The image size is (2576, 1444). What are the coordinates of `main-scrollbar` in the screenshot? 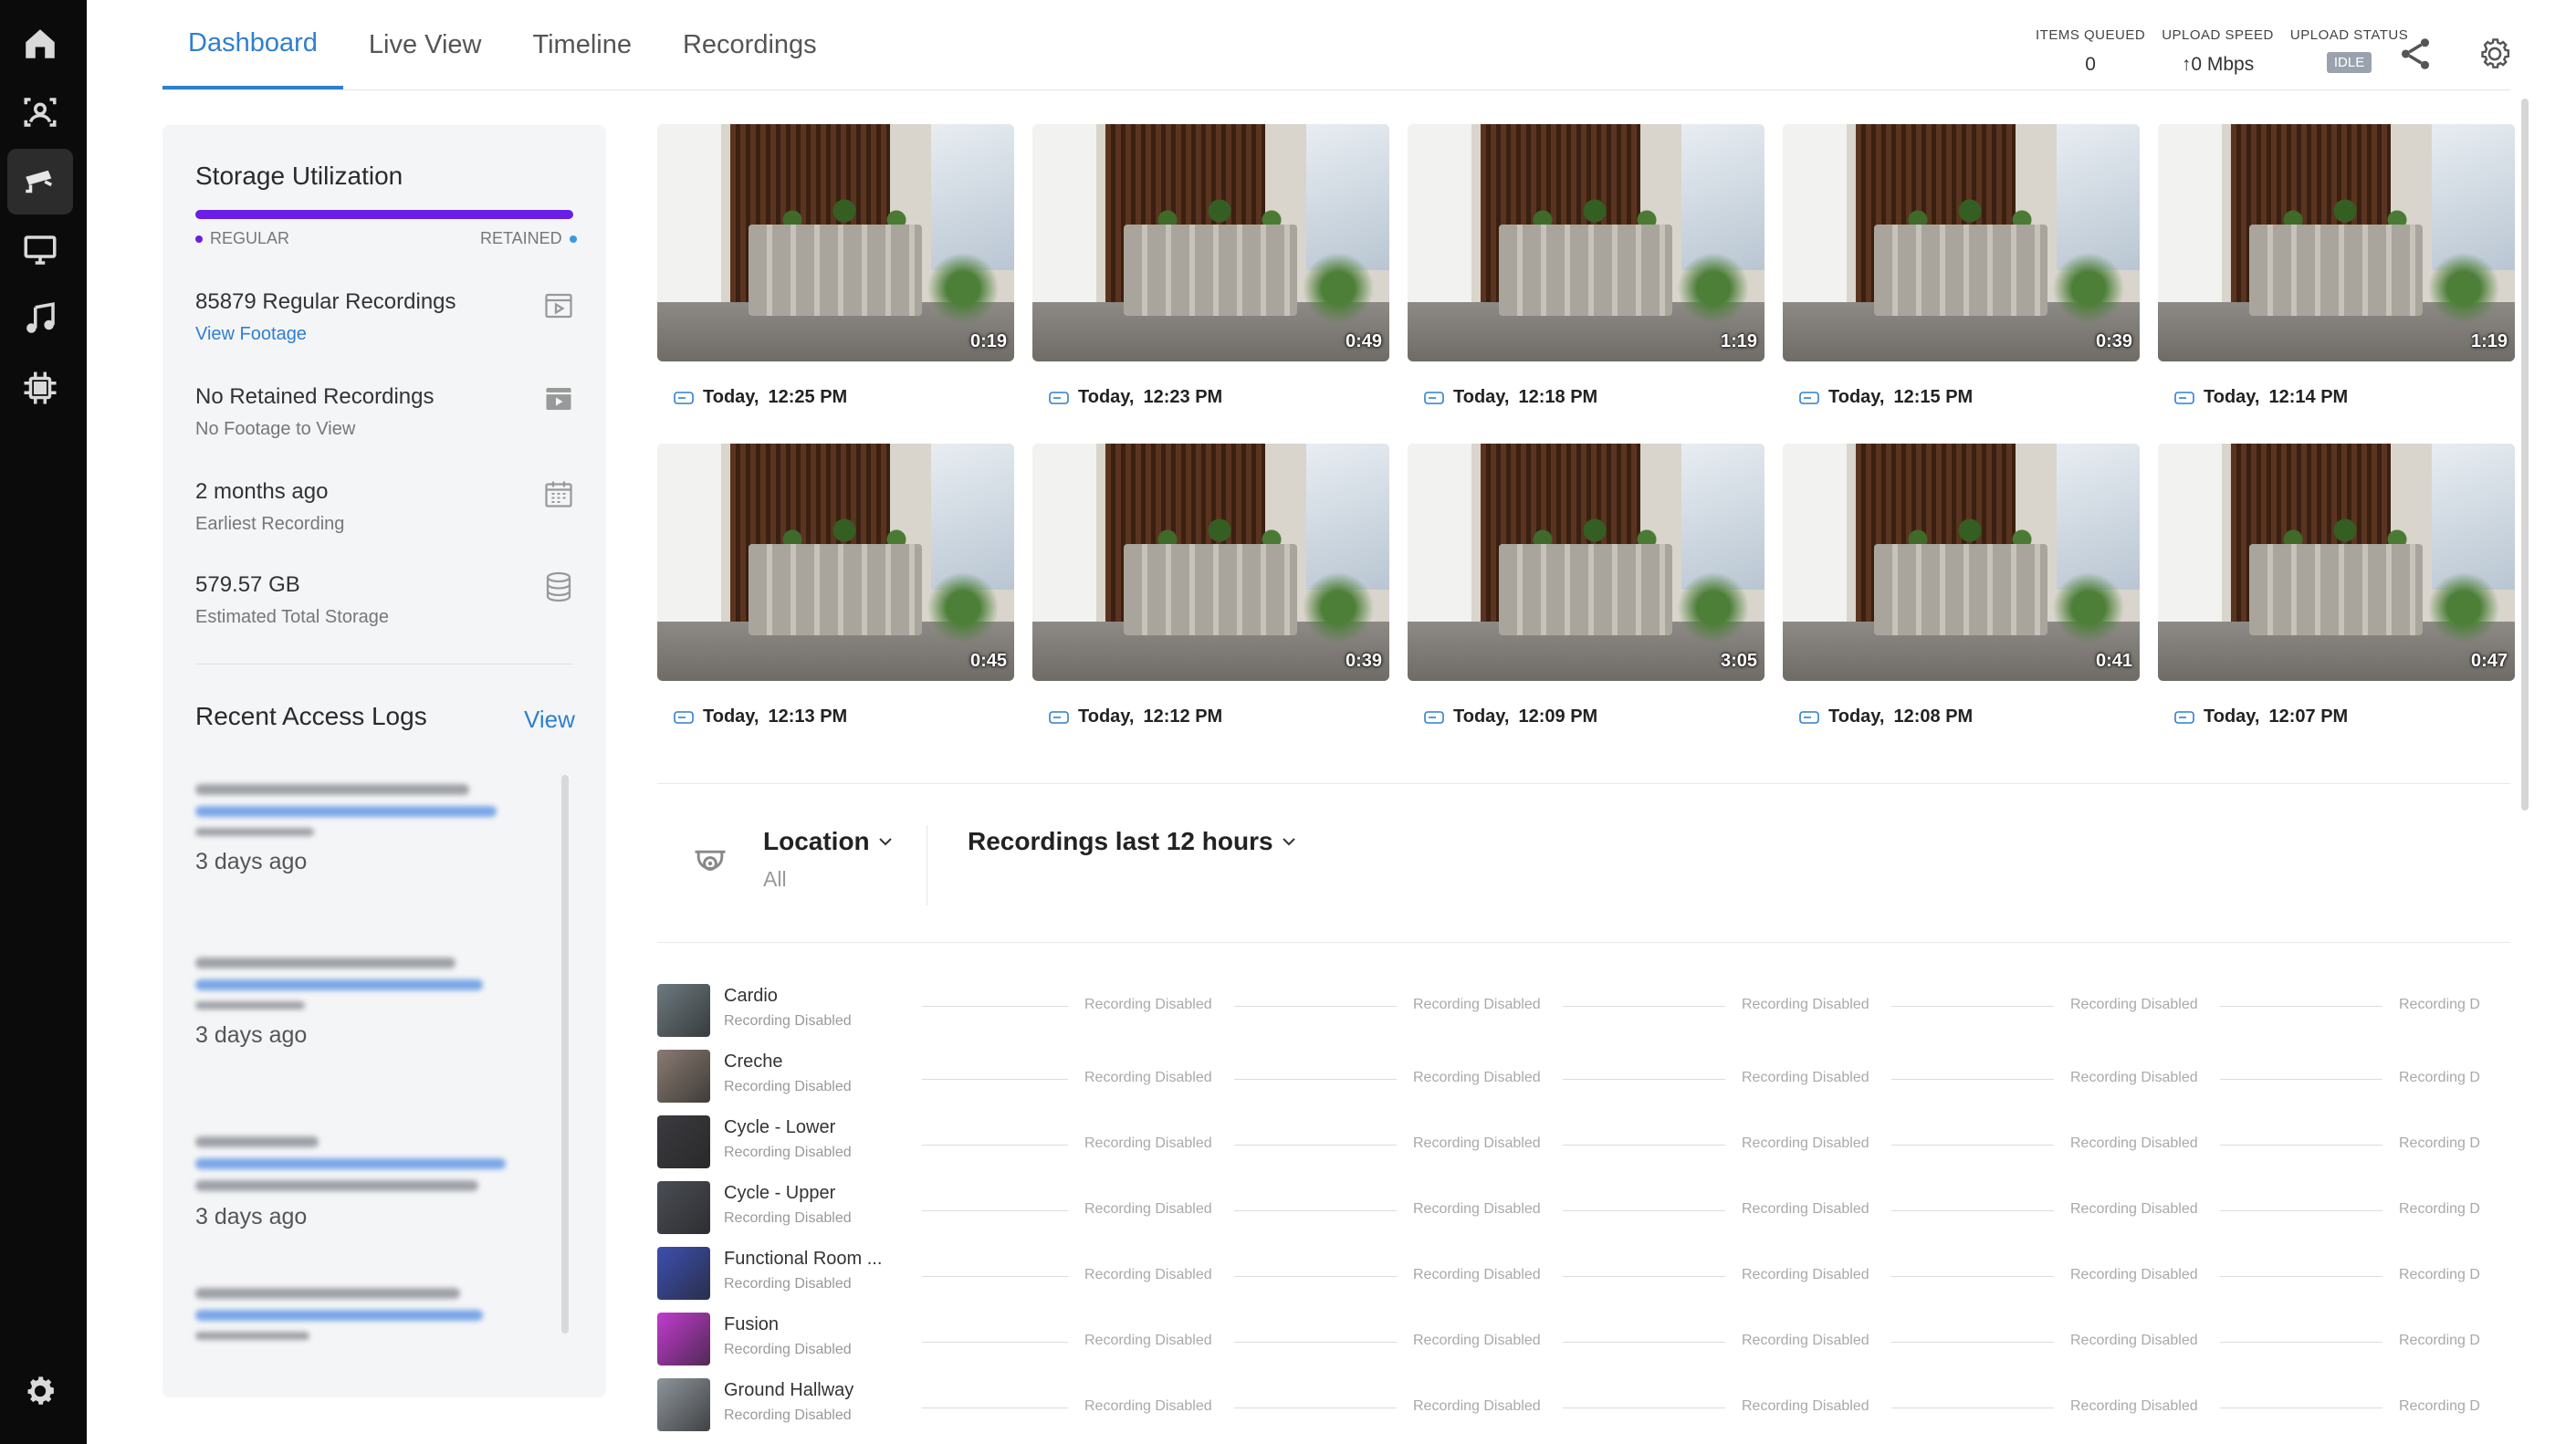 It's located at (2525, 455).